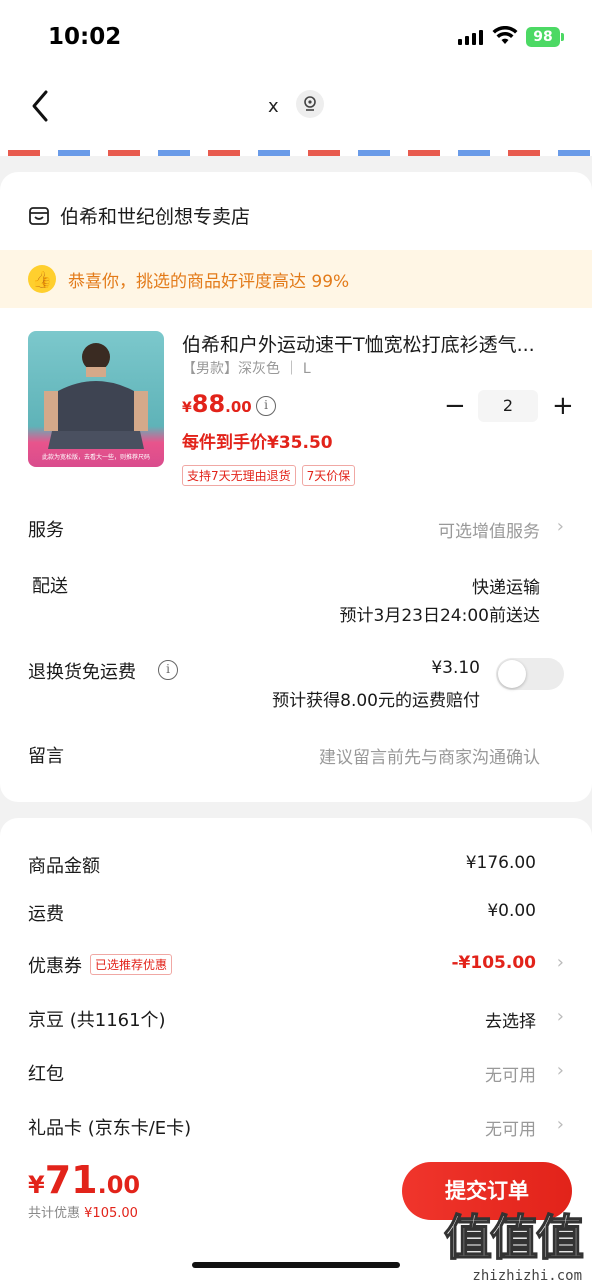 Image resolution: width=592 pixels, height=1280 pixels. Describe the element at coordinates (208, 404) in the screenshot. I see `price-integer: 88` at that location.